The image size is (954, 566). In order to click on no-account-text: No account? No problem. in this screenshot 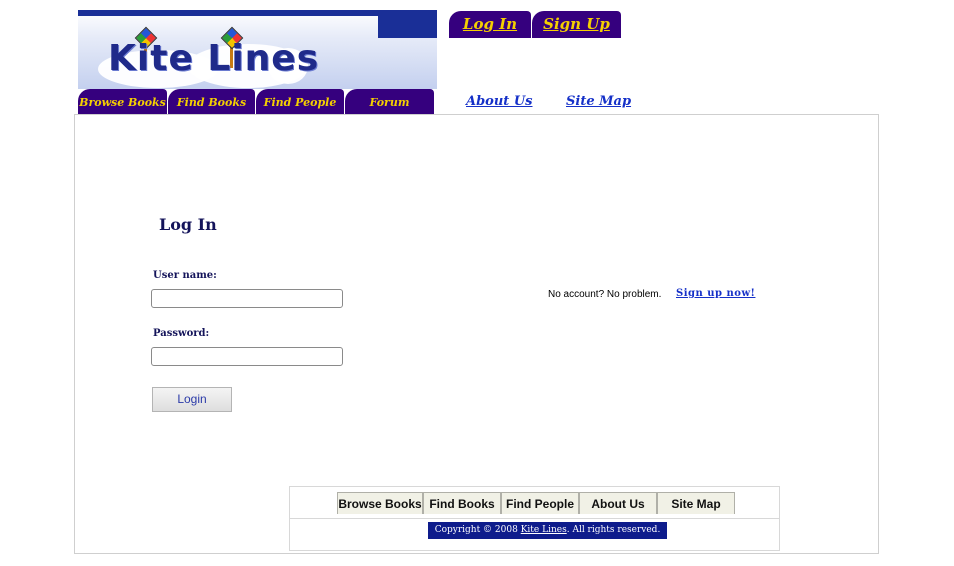, I will do `click(605, 294)`.